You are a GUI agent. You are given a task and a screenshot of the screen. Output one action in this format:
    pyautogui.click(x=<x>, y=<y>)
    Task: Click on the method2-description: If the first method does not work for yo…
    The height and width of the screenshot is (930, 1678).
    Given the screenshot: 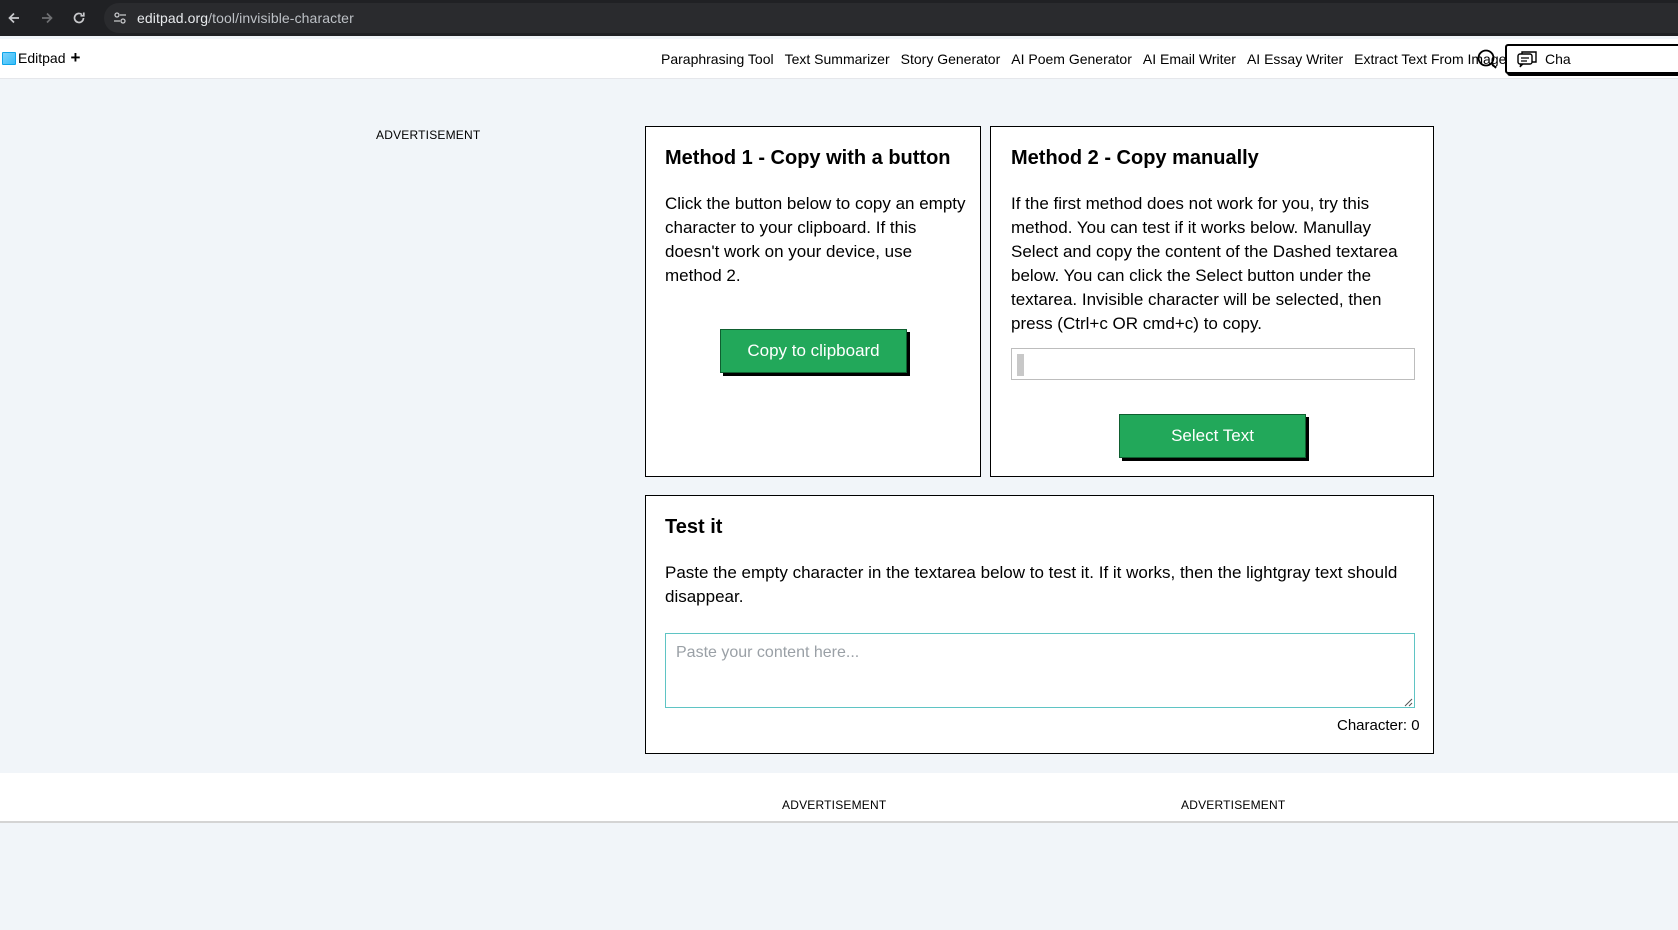 What is the action you would take?
    pyautogui.click(x=1204, y=263)
    